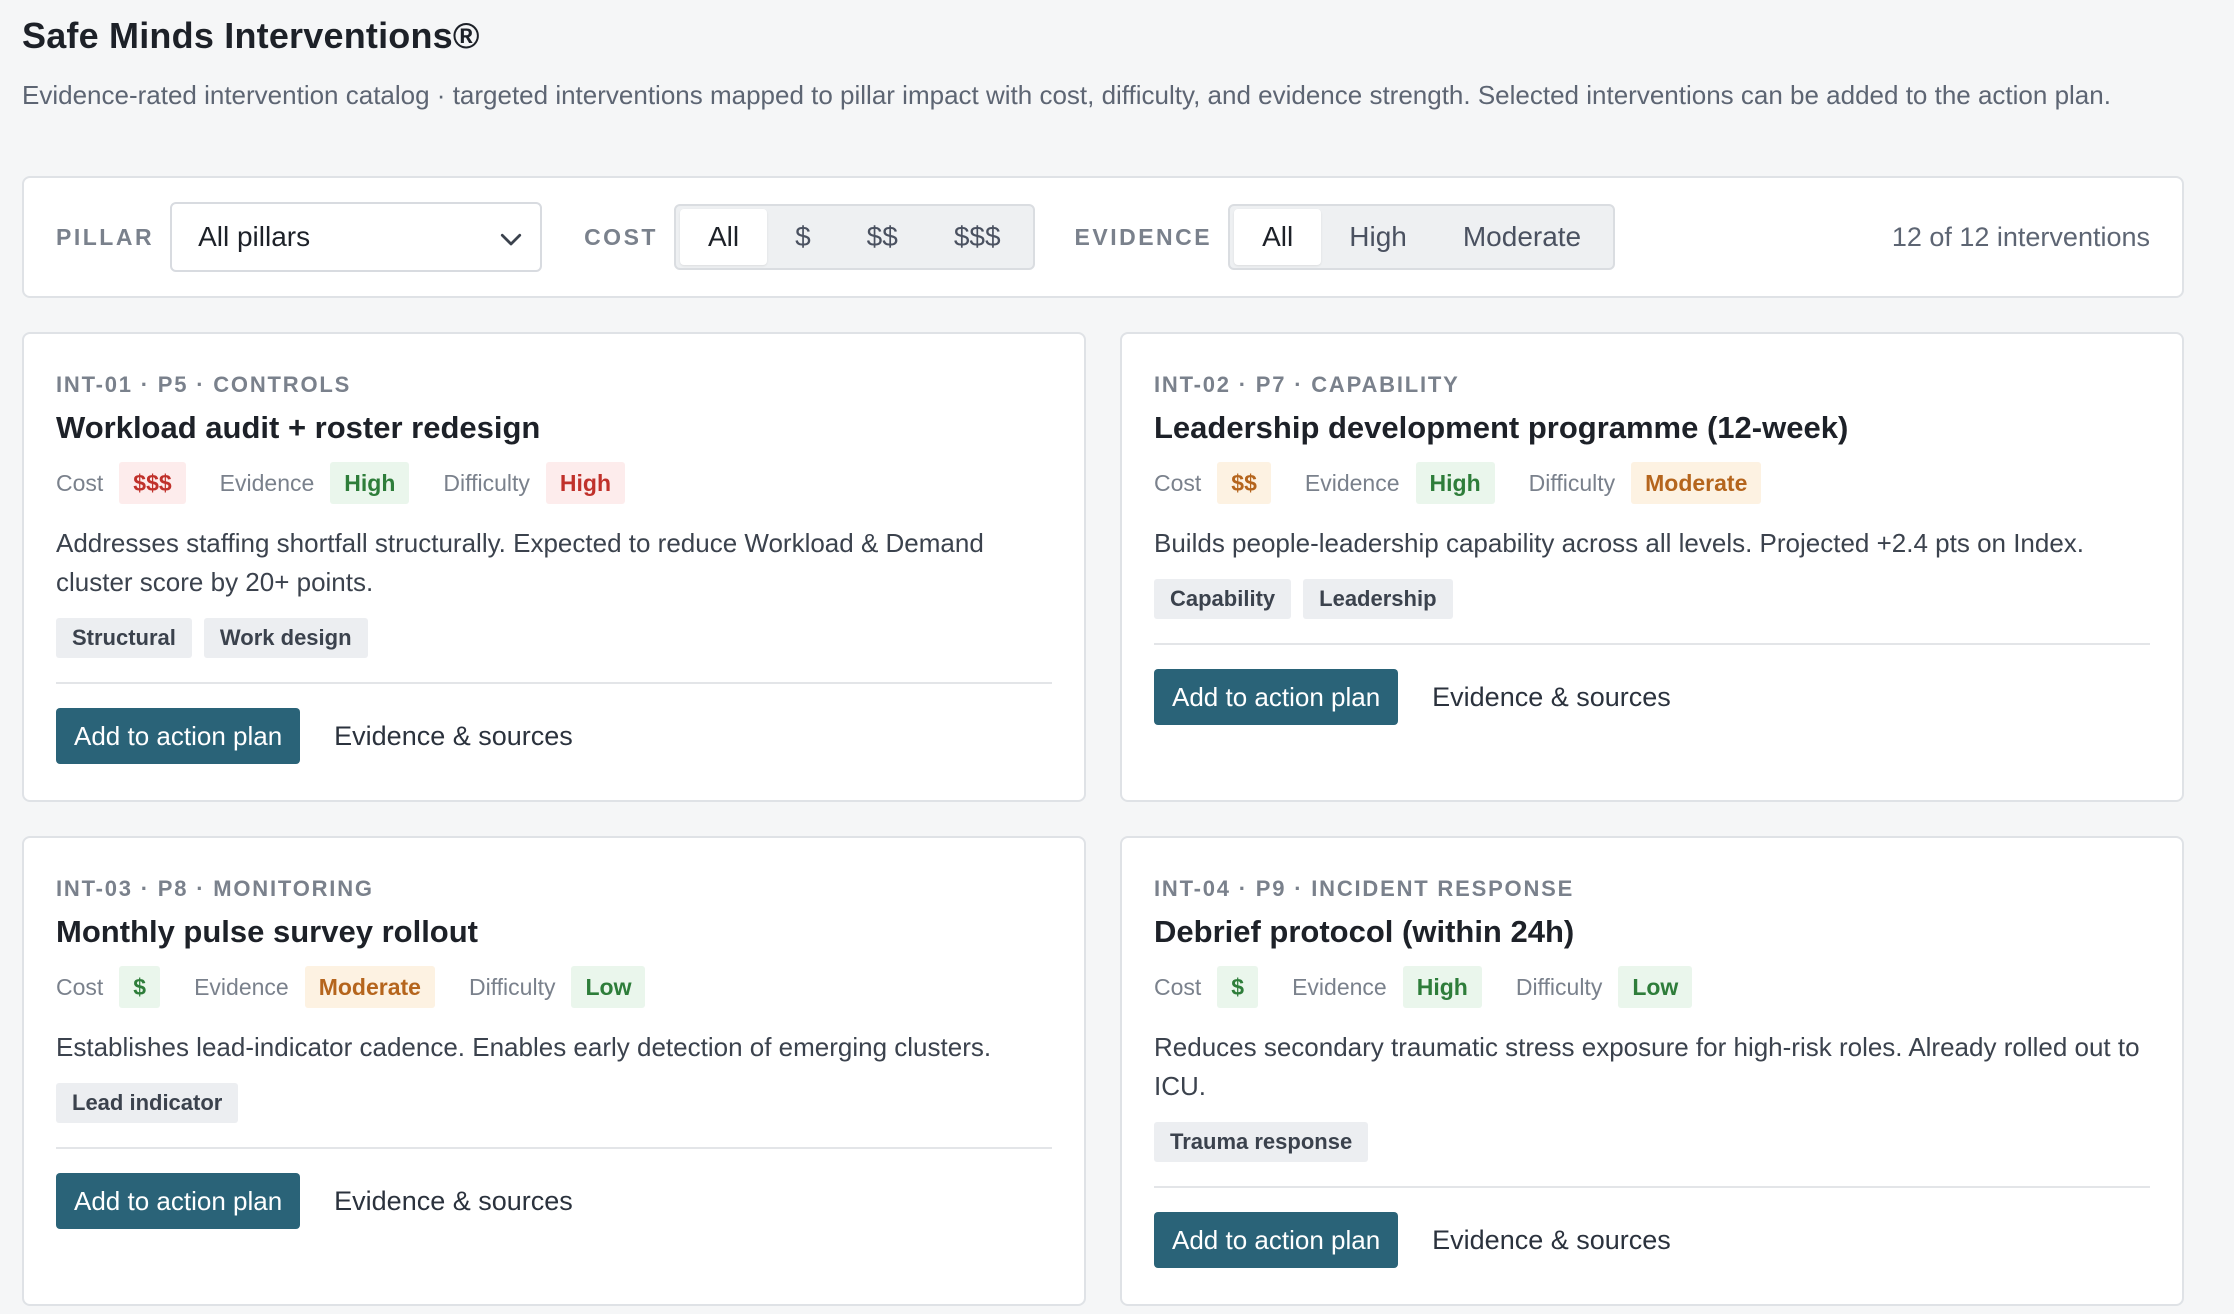 This screenshot has height=1314, width=2234. What do you see at coordinates (585, 483) in the screenshot?
I see `difficulty-badge: High` at bounding box center [585, 483].